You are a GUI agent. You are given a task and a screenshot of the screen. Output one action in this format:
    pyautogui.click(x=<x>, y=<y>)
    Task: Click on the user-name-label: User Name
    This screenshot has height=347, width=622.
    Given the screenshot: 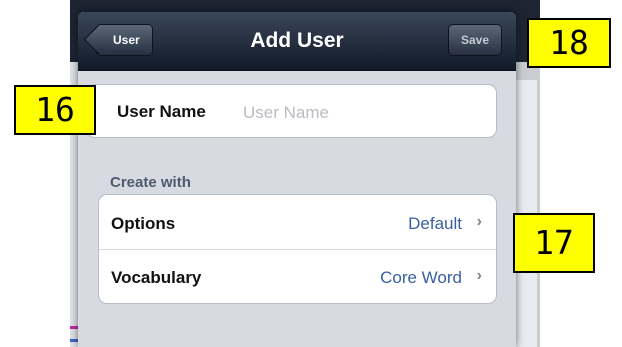 What is the action you would take?
    pyautogui.click(x=161, y=111)
    